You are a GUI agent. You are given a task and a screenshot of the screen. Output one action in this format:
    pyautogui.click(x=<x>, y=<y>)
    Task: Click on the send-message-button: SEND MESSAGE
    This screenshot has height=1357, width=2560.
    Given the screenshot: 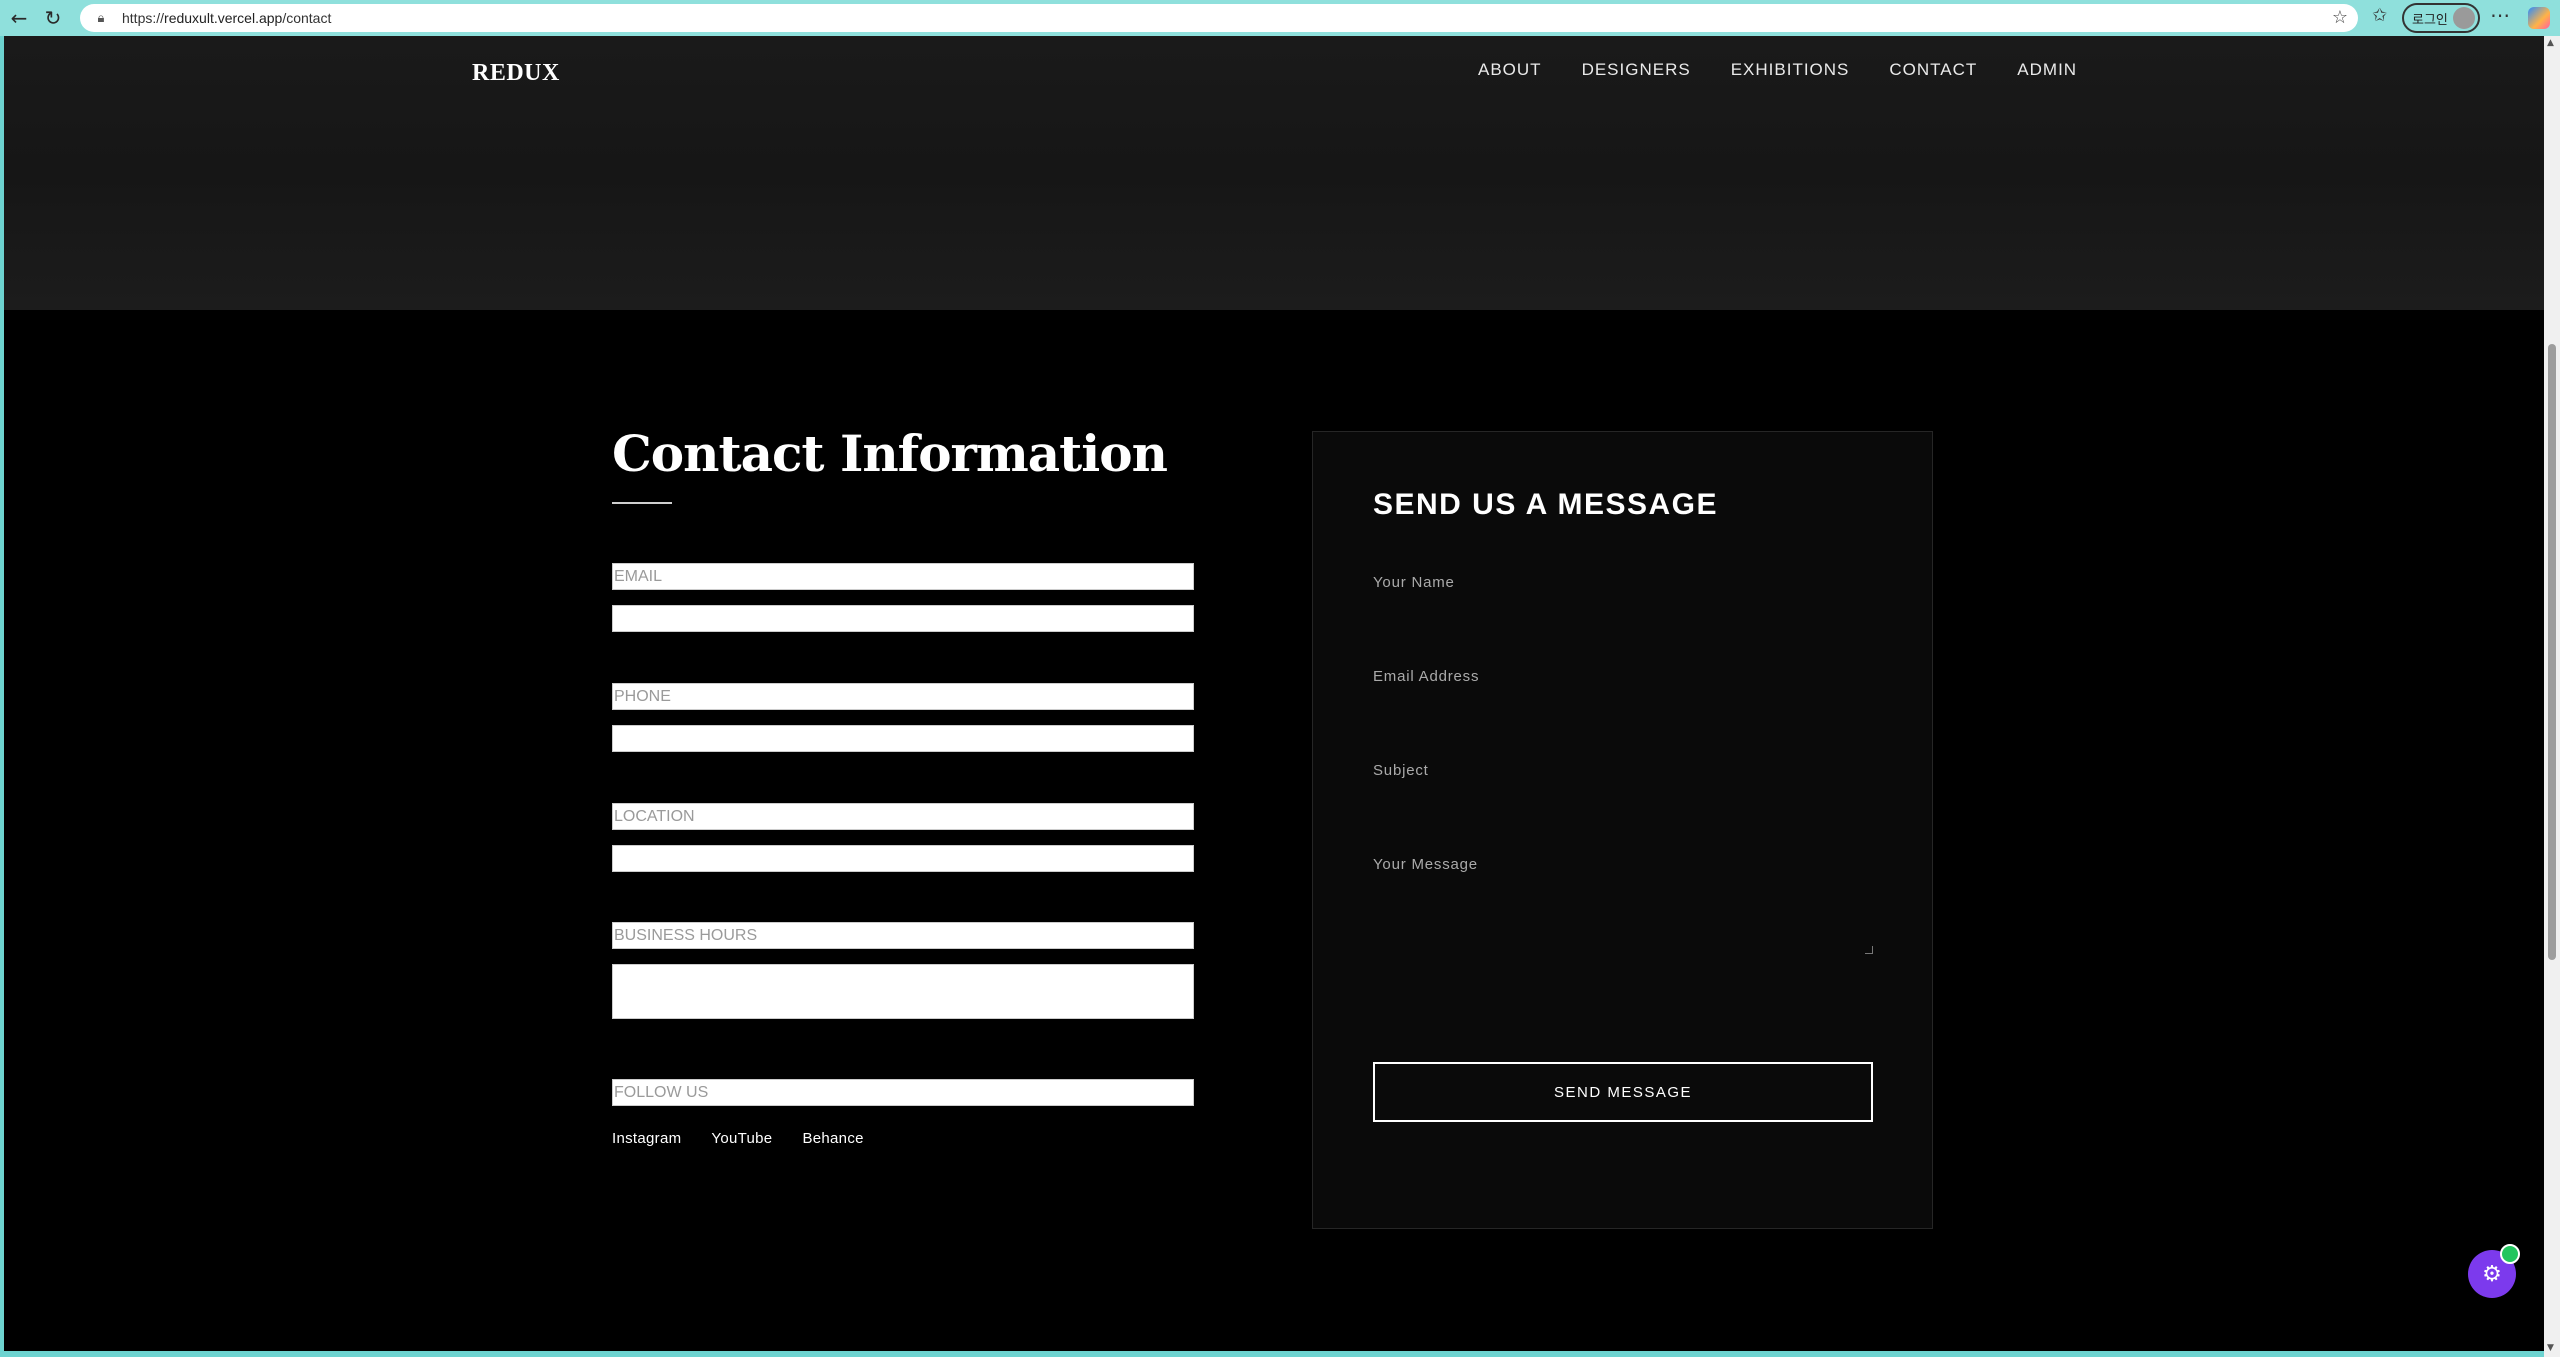 What is the action you would take?
    pyautogui.click(x=1623, y=1092)
    